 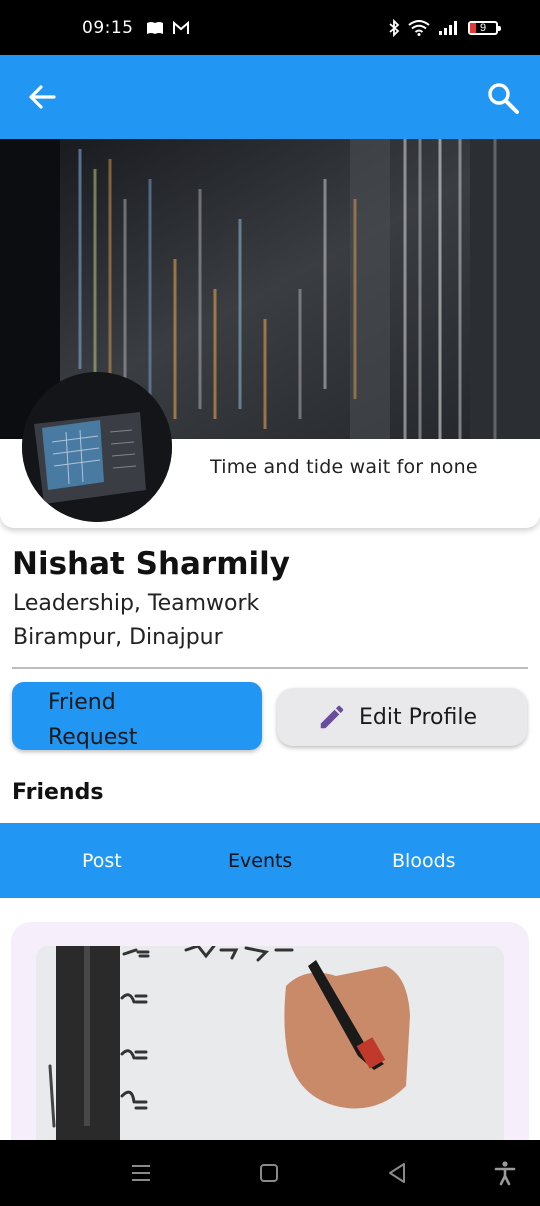 I want to click on battery-icon: 9, so click(x=484, y=27).